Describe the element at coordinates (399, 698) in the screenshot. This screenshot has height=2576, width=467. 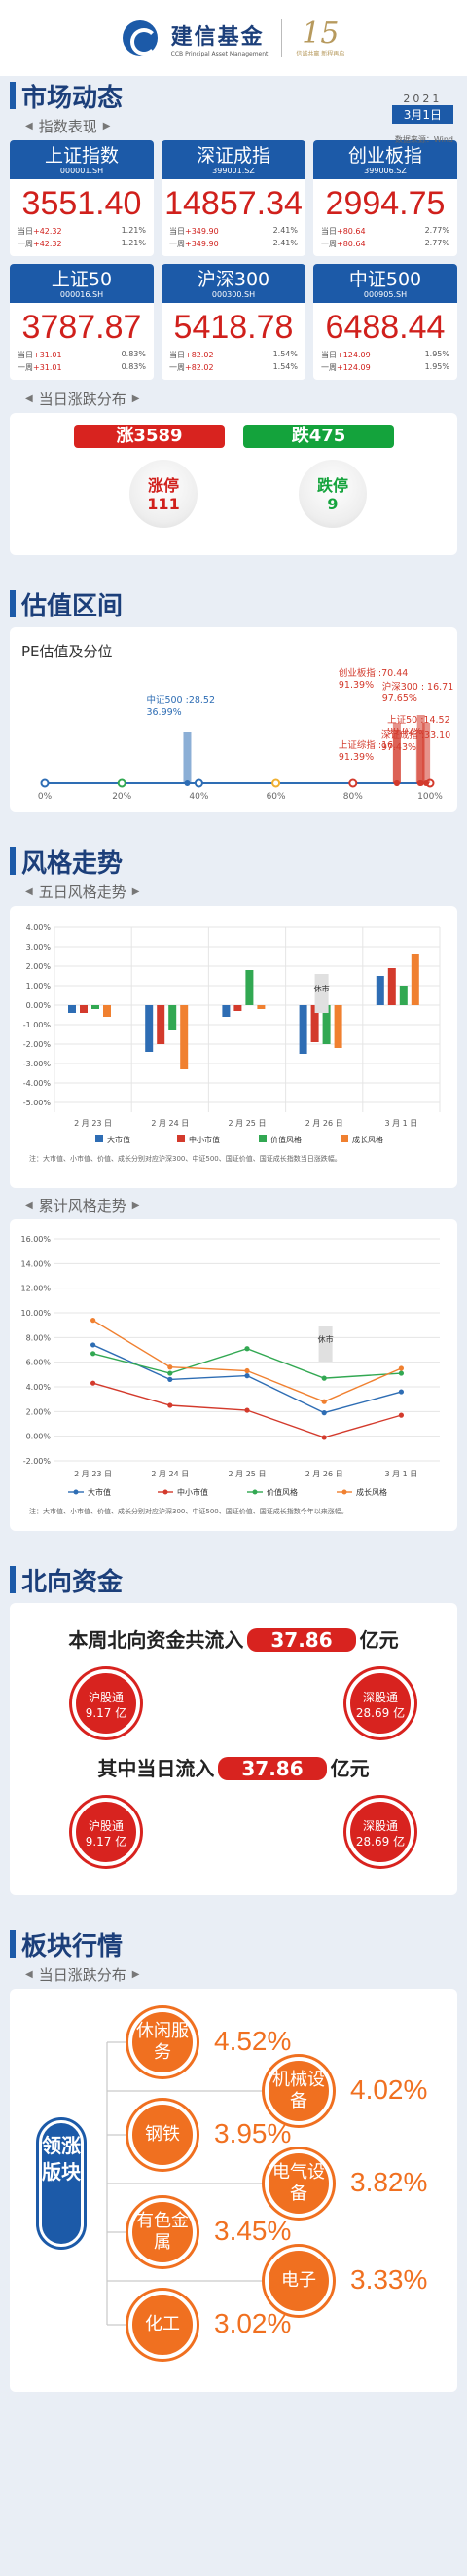
I see `pe-label: 97.65%` at that location.